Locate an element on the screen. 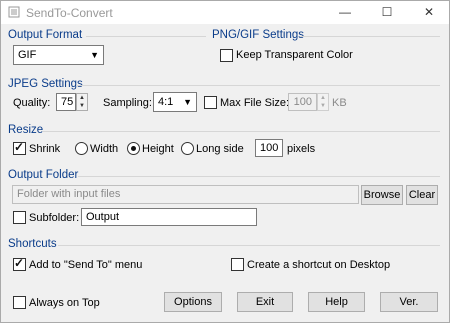  max-file-size-spinner: ▲ ▼ is located at coordinates (323, 102).